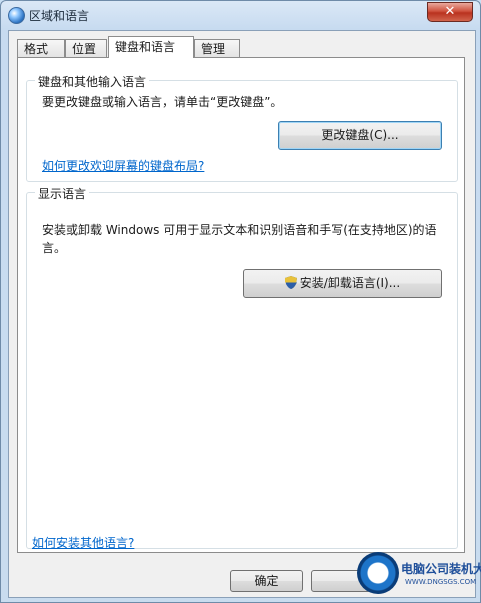 This screenshot has height=603, width=481. Describe the element at coordinates (162, 102) in the screenshot. I see `keyboard-description: 要更改键盘或输入语言，请单击“更改键盘”。` at that location.